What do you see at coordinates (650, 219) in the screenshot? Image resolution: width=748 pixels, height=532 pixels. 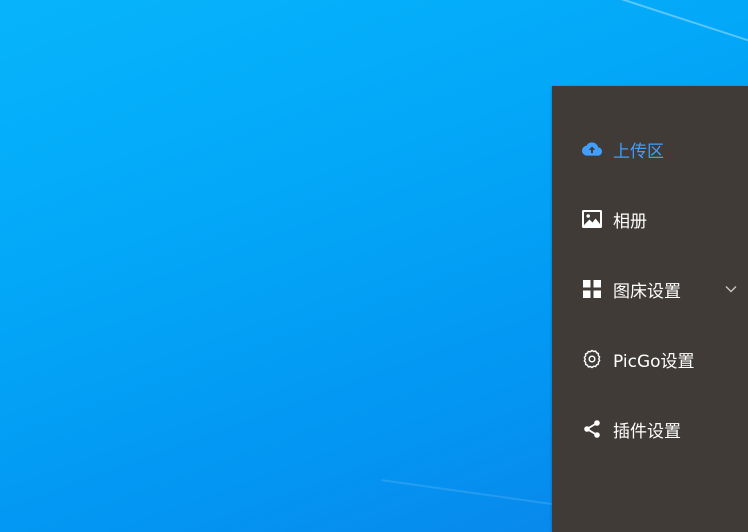 I see `sidebar-item-gallery: 相册` at bounding box center [650, 219].